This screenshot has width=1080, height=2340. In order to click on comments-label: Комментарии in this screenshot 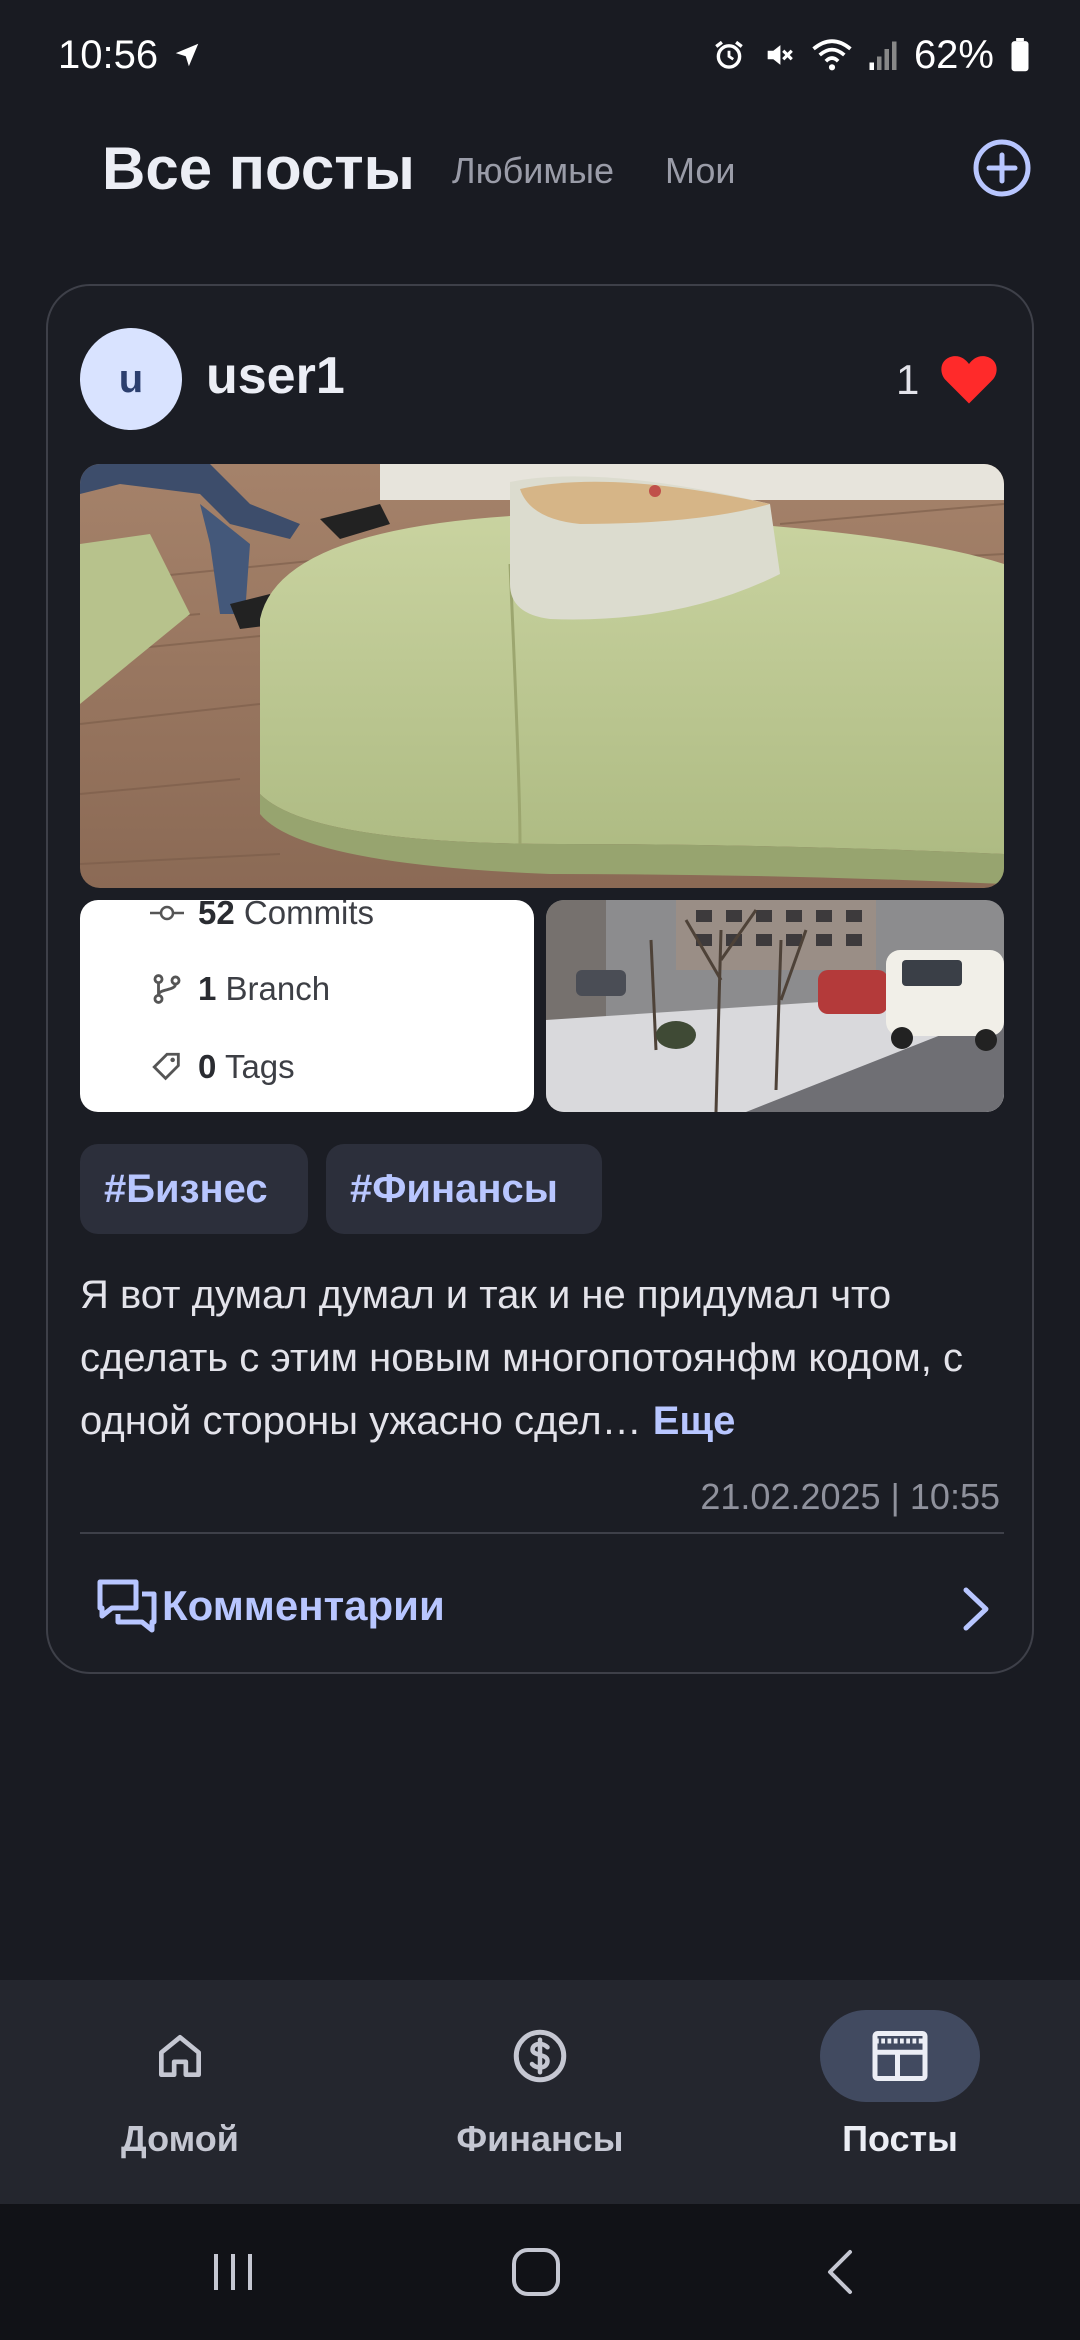, I will do `click(303, 1605)`.